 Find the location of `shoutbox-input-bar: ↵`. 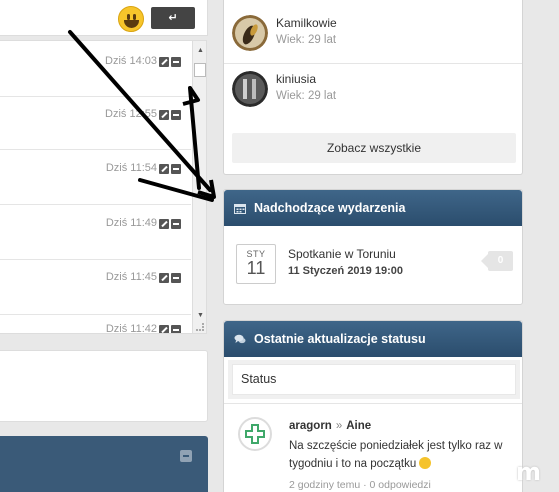

shoutbox-input-bar: ↵ is located at coordinates (104, 18).